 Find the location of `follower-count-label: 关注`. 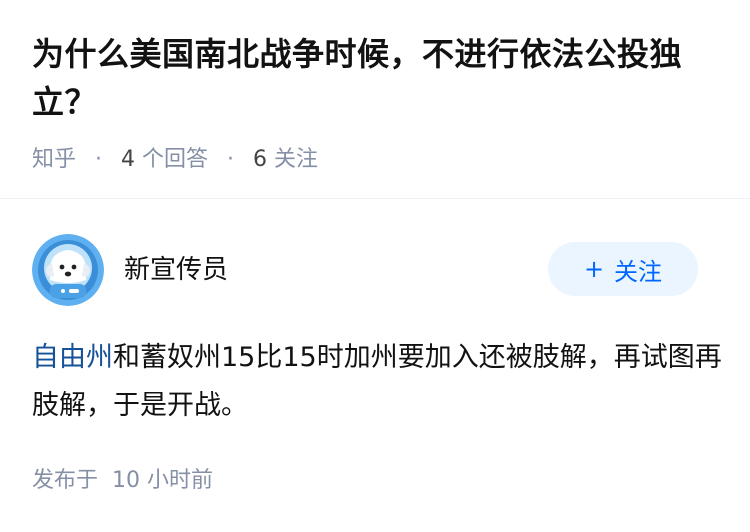

follower-count-label: 关注 is located at coordinates (296, 159).